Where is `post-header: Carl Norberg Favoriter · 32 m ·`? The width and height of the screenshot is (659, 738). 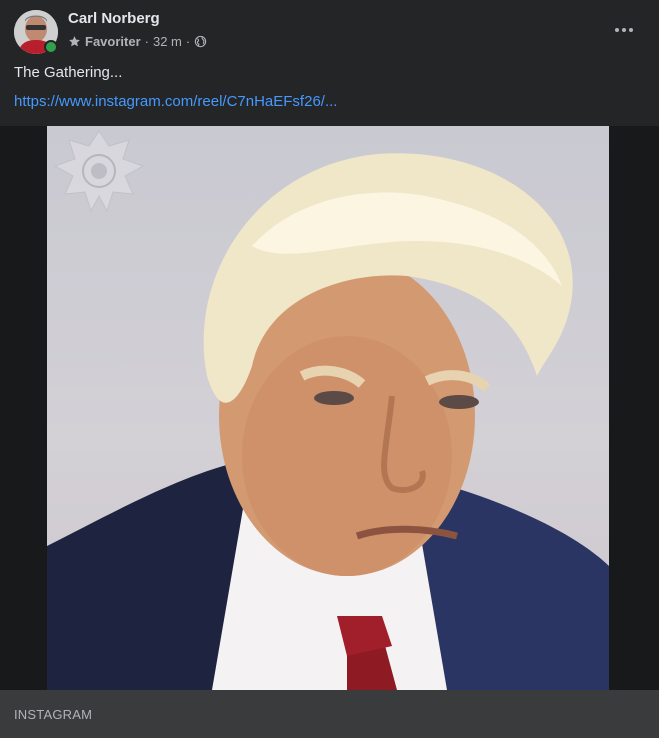 post-header: Carl Norberg Favoriter · 32 m · is located at coordinates (329, 30).